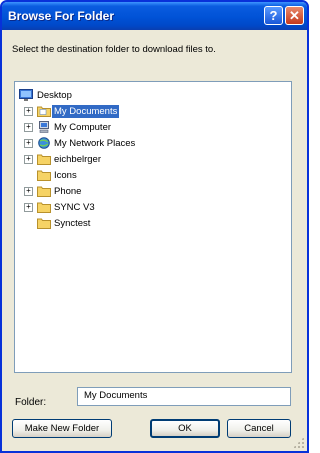  Describe the element at coordinates (74, 207) in the screenshot. I see `tree-item-label: SYNC V3` at that location.